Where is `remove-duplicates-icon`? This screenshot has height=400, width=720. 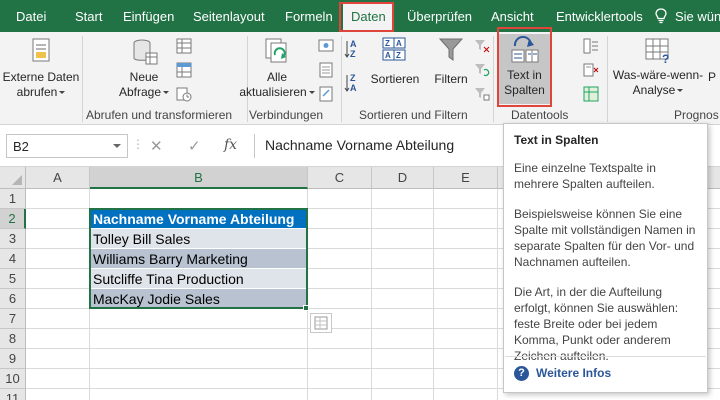
remove-duplicates-icon is located at coordinates (591, 70).